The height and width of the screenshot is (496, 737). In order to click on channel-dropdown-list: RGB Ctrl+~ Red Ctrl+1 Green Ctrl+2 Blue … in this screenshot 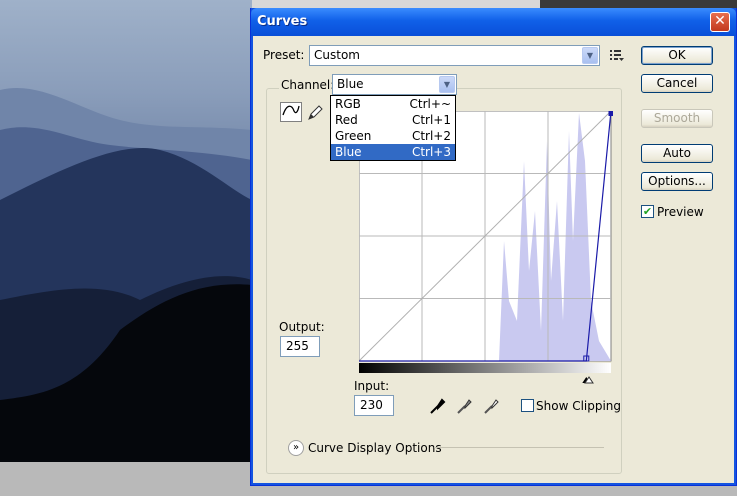, I will do `click(393, 128)`.